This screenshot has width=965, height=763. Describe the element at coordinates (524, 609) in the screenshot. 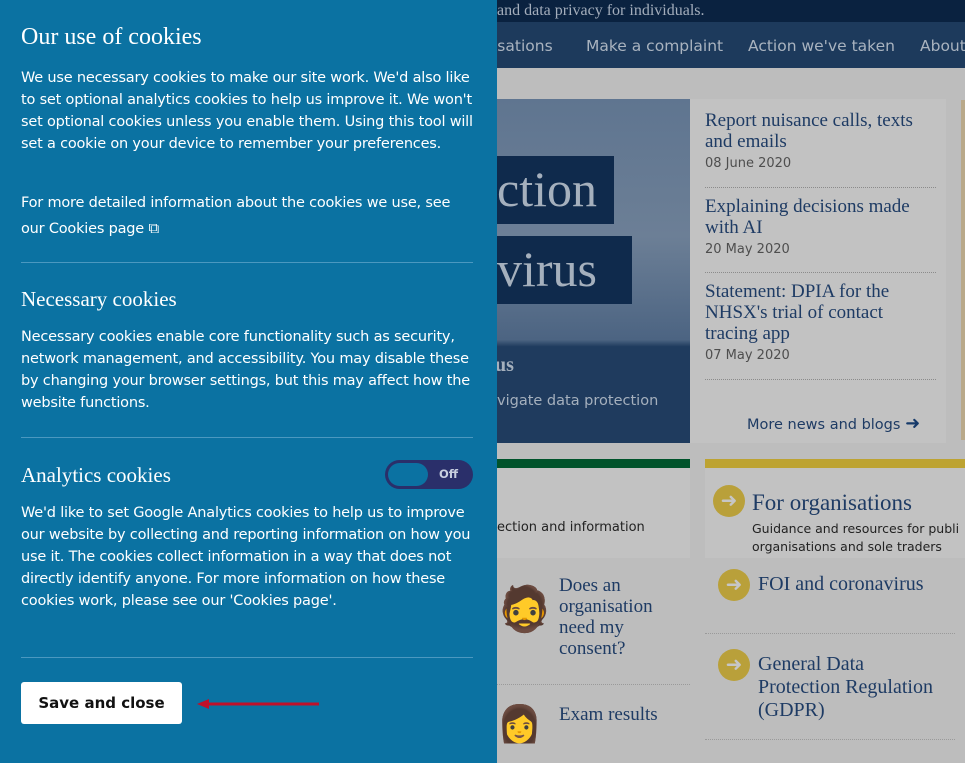

I see `illustration-man-icon: 🧔` at that location.